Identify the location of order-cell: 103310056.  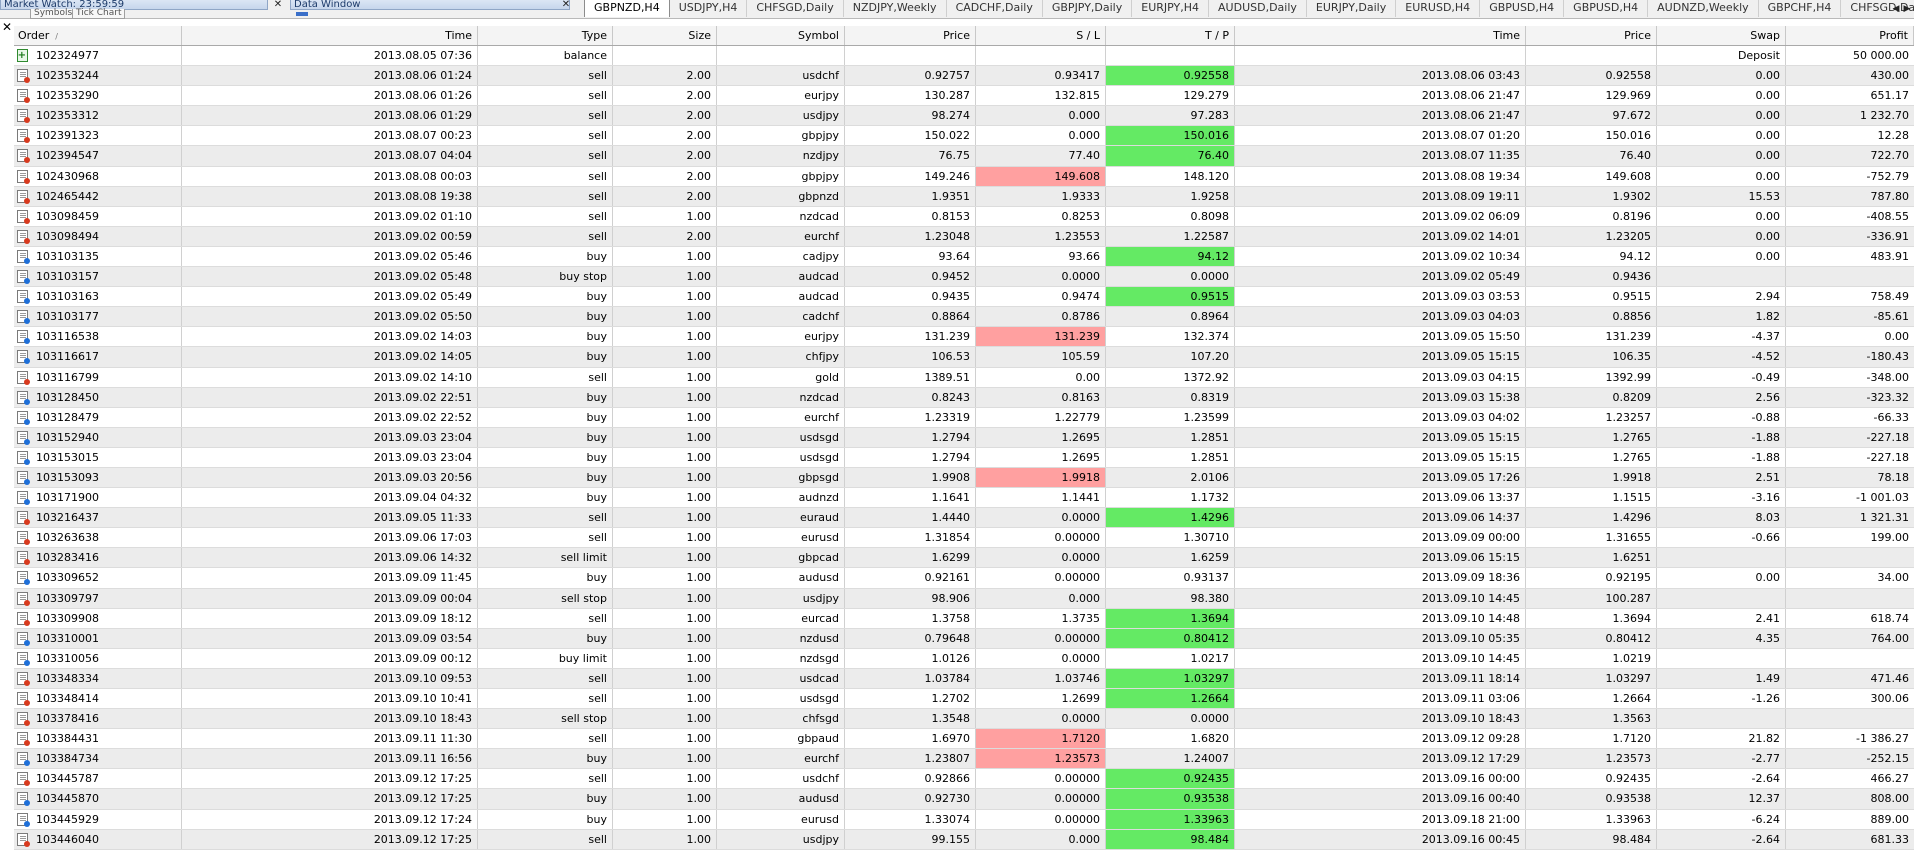
(98, 658).